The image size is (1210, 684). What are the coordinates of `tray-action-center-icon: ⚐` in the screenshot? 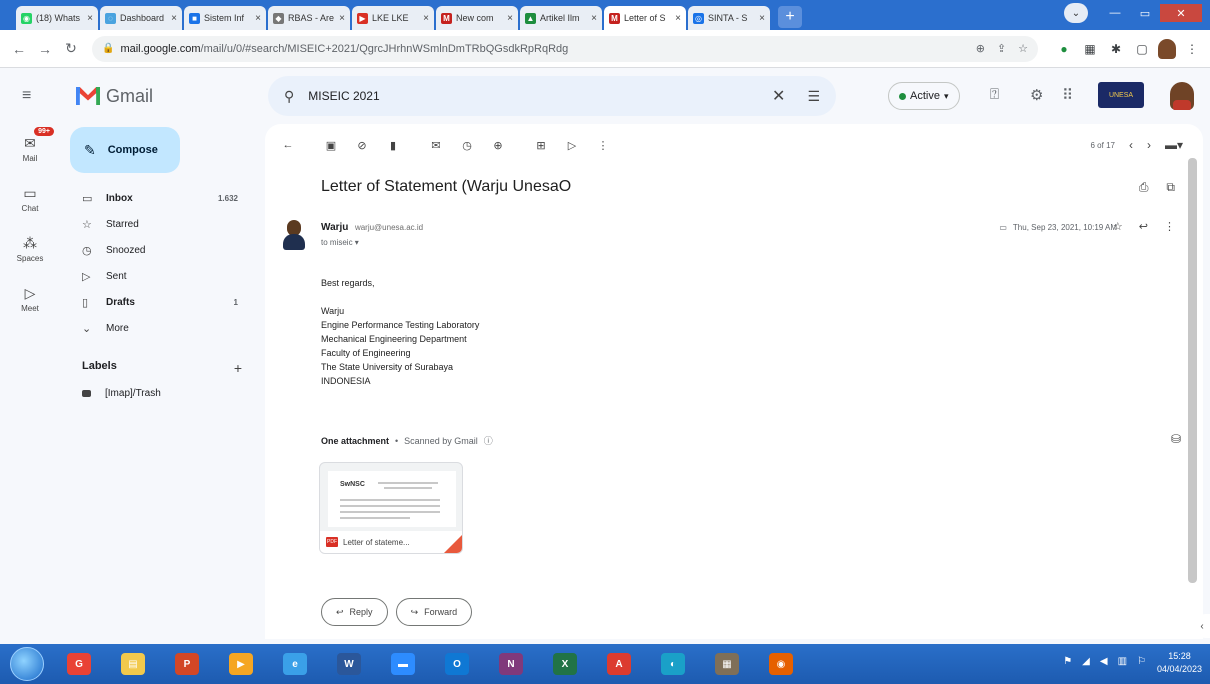 It's located at (1141, 661).